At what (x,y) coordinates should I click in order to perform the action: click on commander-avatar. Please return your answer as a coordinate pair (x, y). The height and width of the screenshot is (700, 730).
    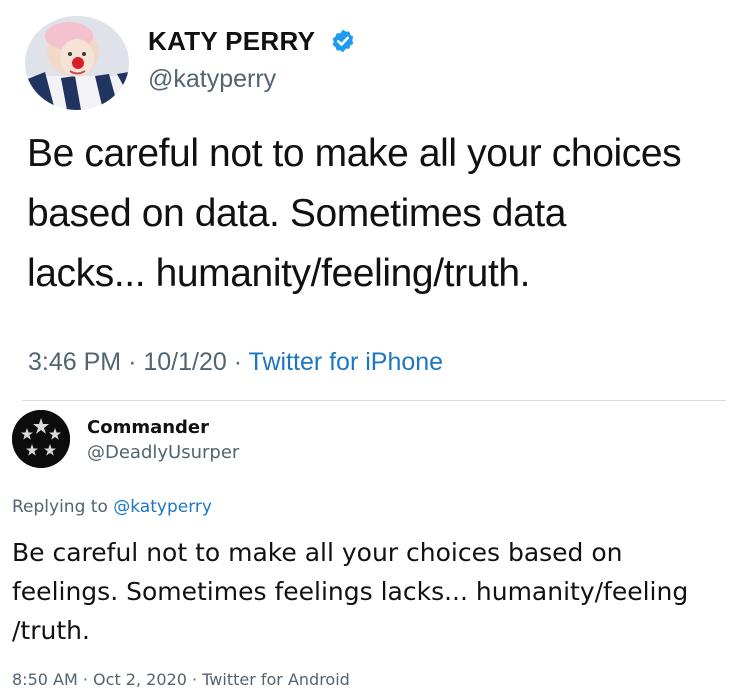
    Looking at the image, I should click on (41, 439).